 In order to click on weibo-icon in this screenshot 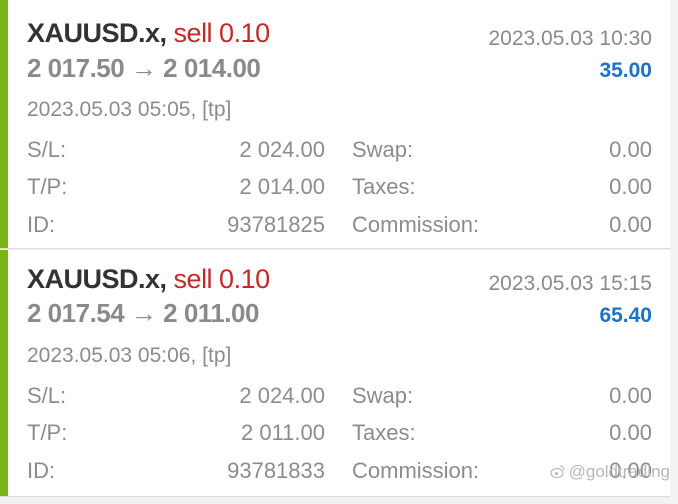, I will do `click(558, 471)`.